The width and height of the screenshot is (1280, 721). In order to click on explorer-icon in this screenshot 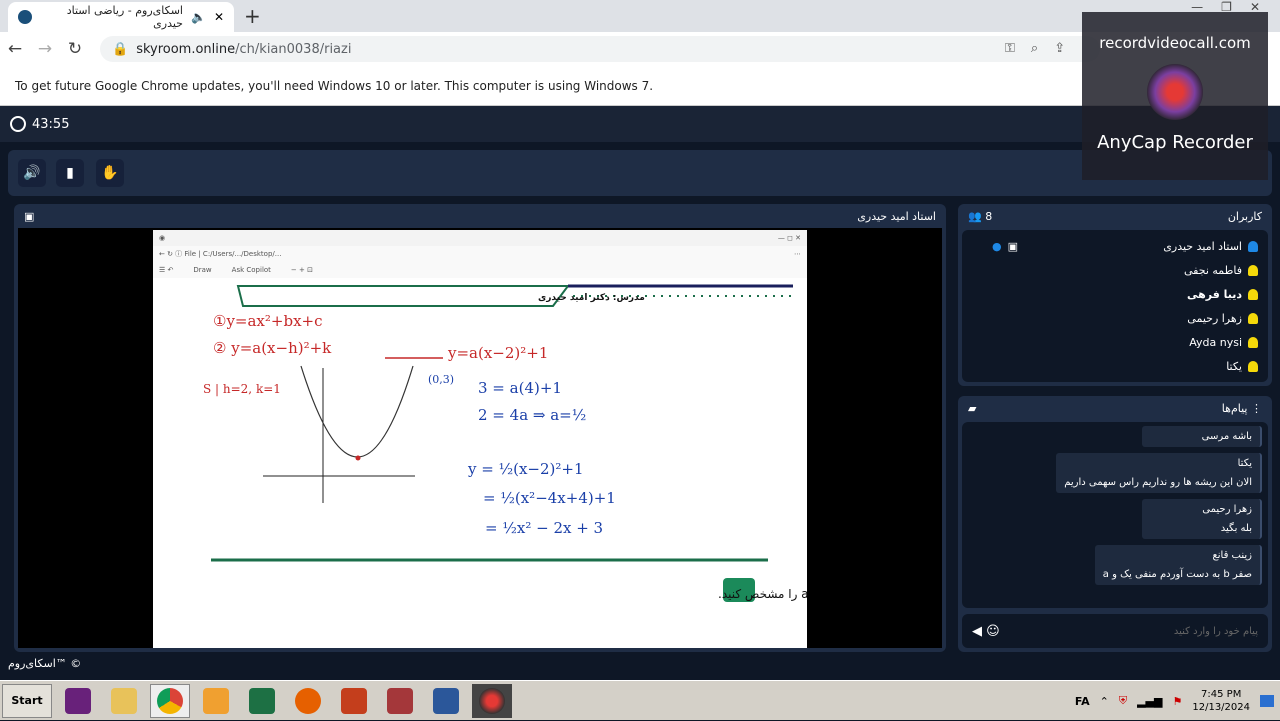, I will do `click(124, 701)`.